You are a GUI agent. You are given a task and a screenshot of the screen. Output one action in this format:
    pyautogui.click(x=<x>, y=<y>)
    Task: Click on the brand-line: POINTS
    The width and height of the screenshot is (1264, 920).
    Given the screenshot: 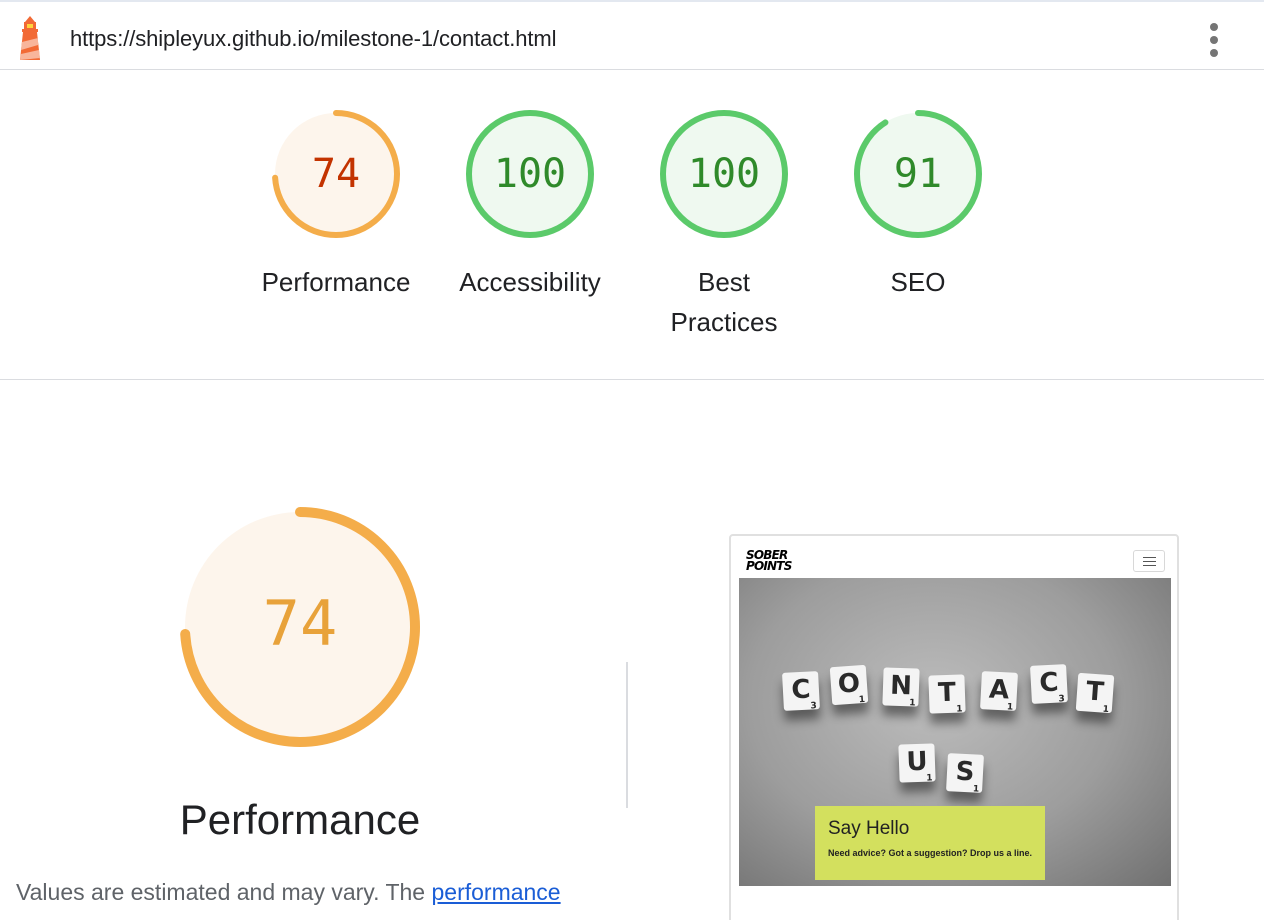 What is the action you would take?
    pyautogui.click(x=769, y=566)
    